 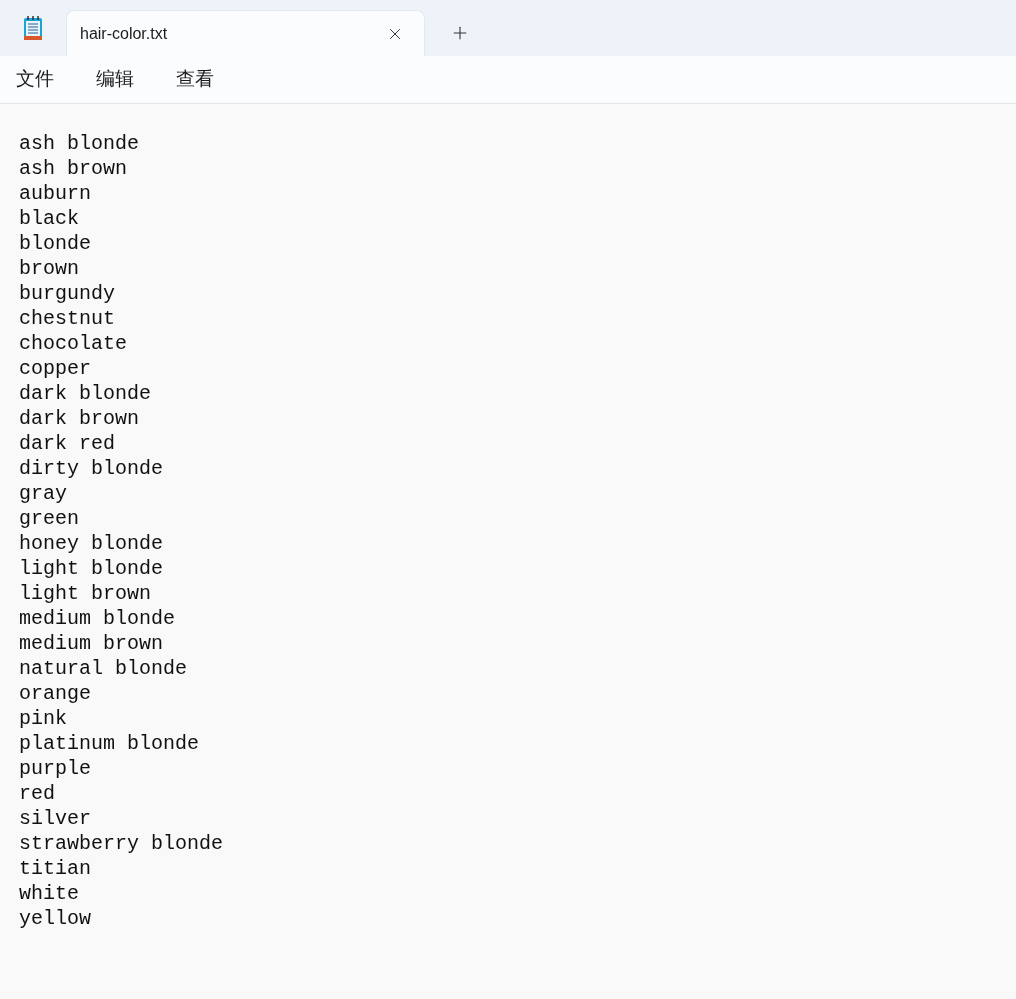 I want to click on text-line: chocolate, so click(x=73, y=343).